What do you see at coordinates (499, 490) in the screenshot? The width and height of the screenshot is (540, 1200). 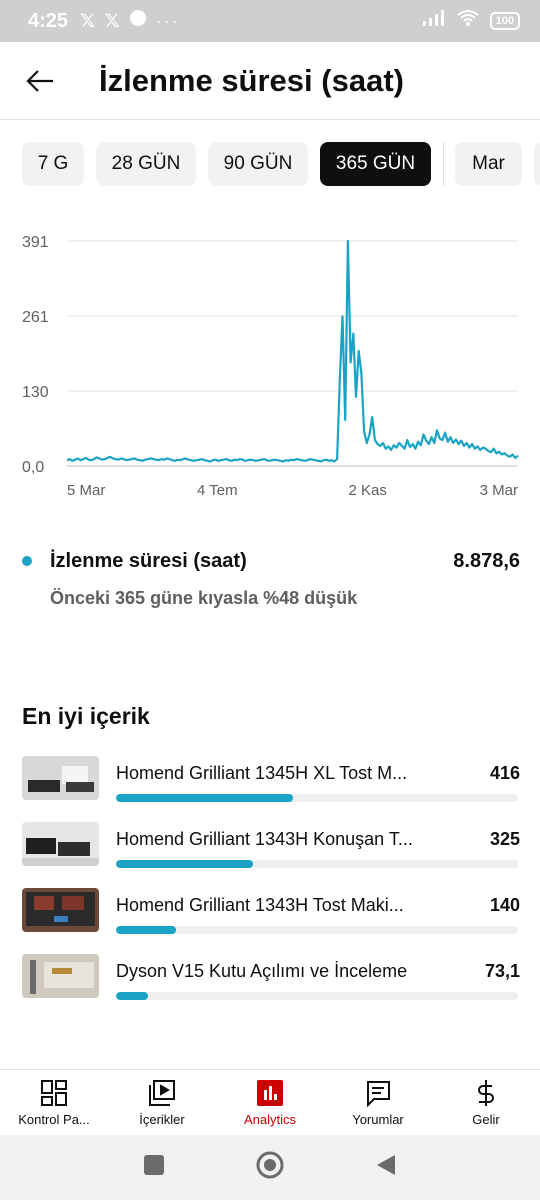 I see `x-tick-label: 3 Mar` at bounding box center [499, 490].